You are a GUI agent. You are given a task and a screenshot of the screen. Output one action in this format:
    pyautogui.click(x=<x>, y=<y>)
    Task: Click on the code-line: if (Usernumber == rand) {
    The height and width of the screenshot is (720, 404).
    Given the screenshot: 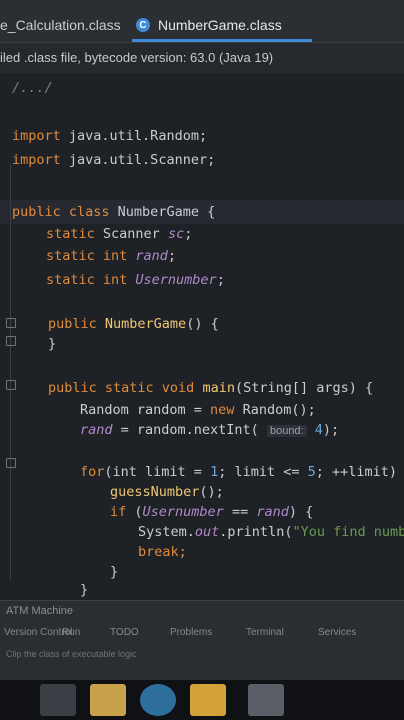 What is the action you would take?
    pyautogui.click(x=211, y=512)
    